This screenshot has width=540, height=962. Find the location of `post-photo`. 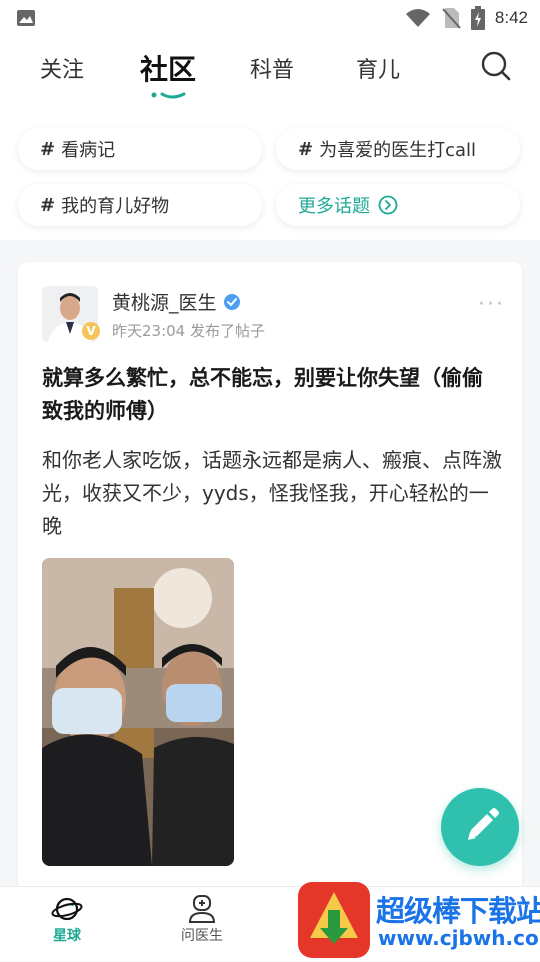

post-photo is located at coordinates (138, 712).